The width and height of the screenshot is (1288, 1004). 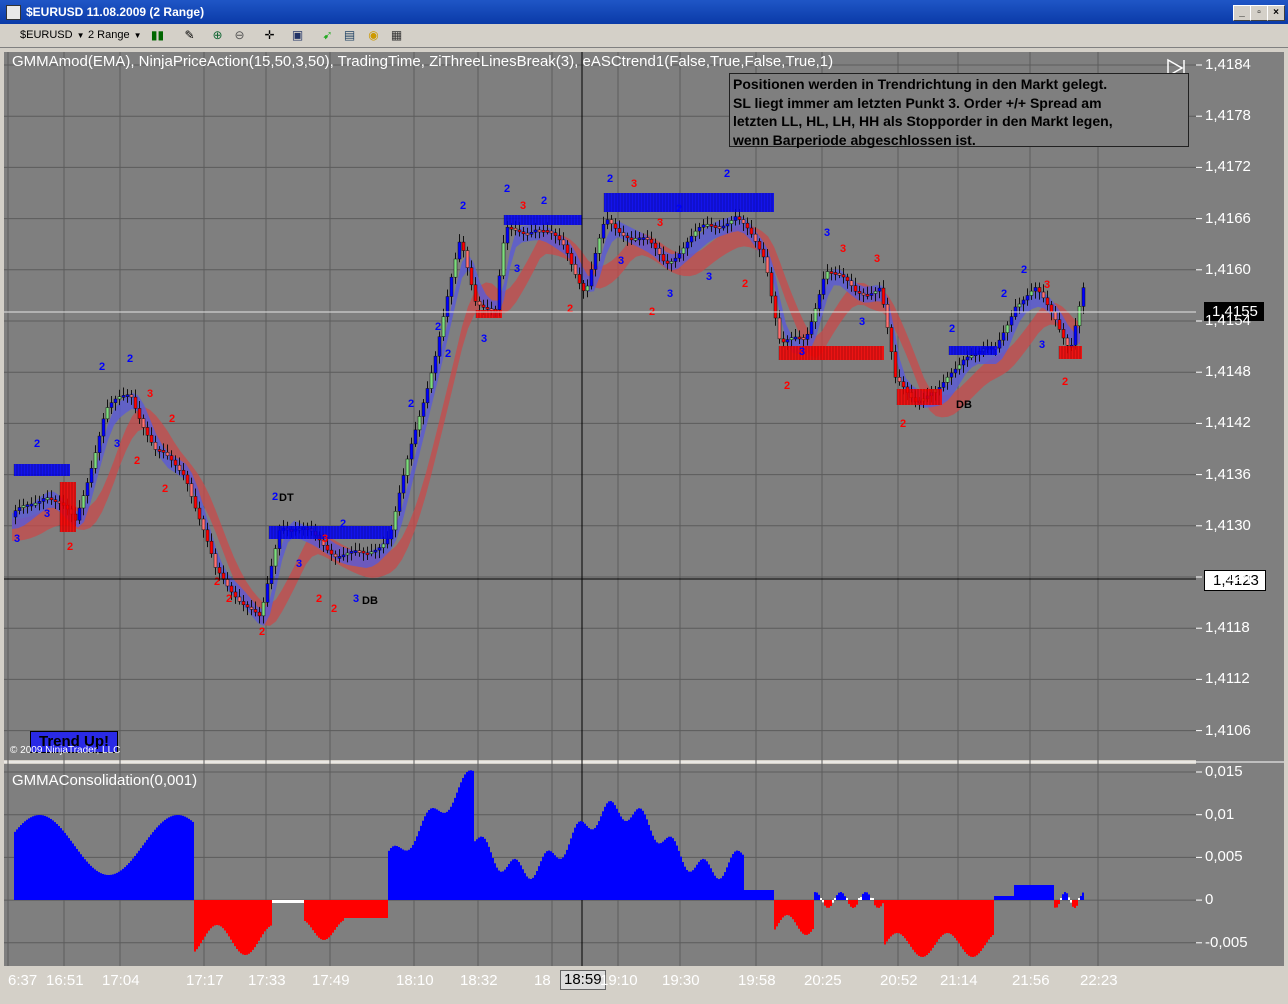 I want to click on window-title: $EURUSD 11.08.2009 (2 Range), so click(x=115, y=12).